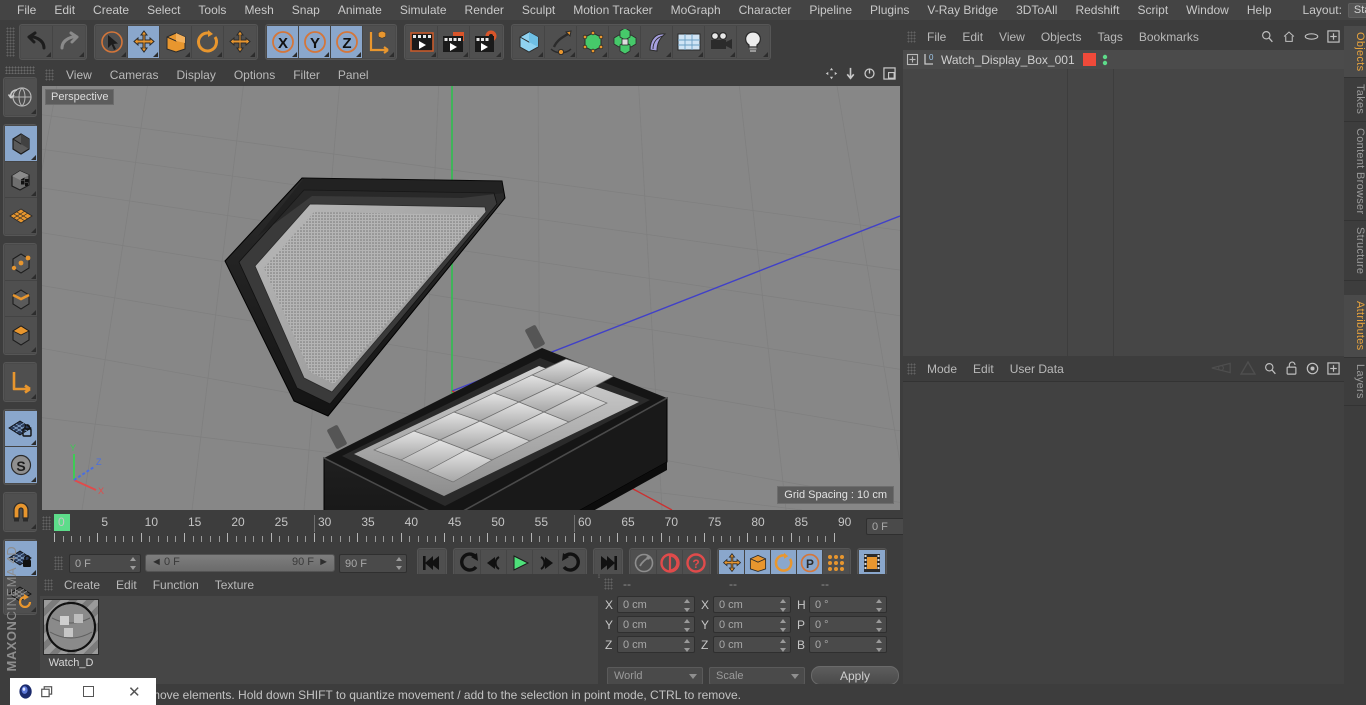 This screenshot has height=705, width=1366. I want to click on viewport-menu-cameras: Cameras, so click(134, 75).